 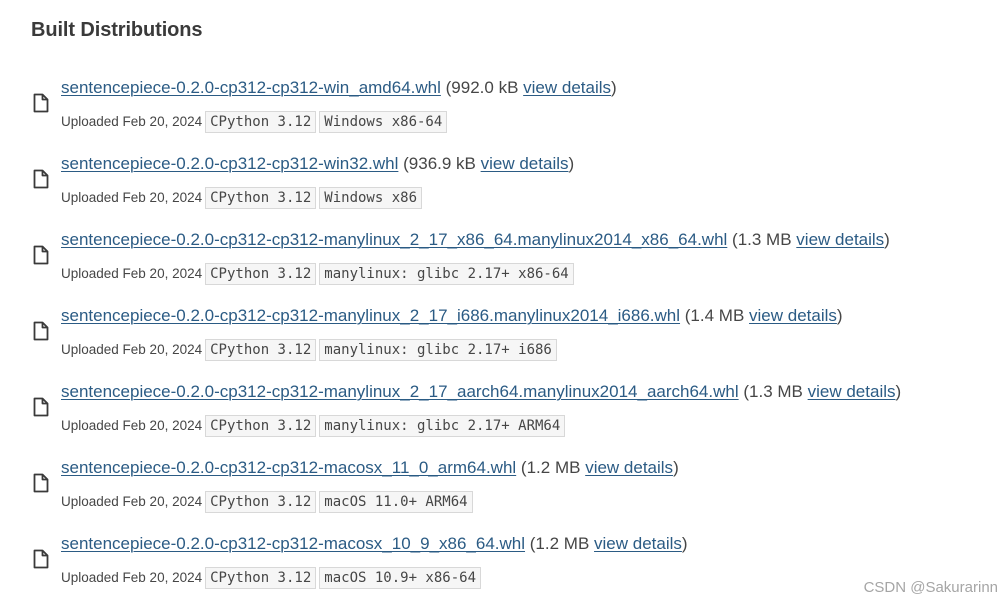 I want to click on platform-tag: macOS 11.0+ ARM64, so click(x=396, y=502).